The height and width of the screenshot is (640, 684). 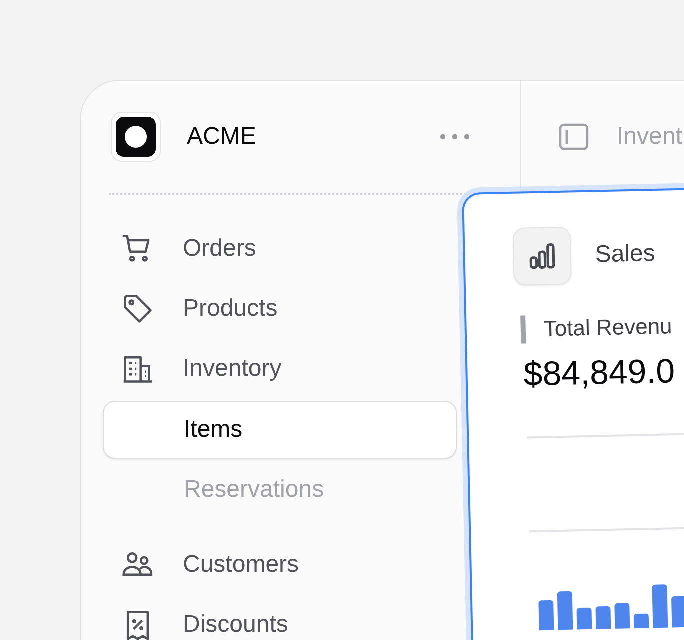 I want to click on accent-bar, so click(x=523, y=330).